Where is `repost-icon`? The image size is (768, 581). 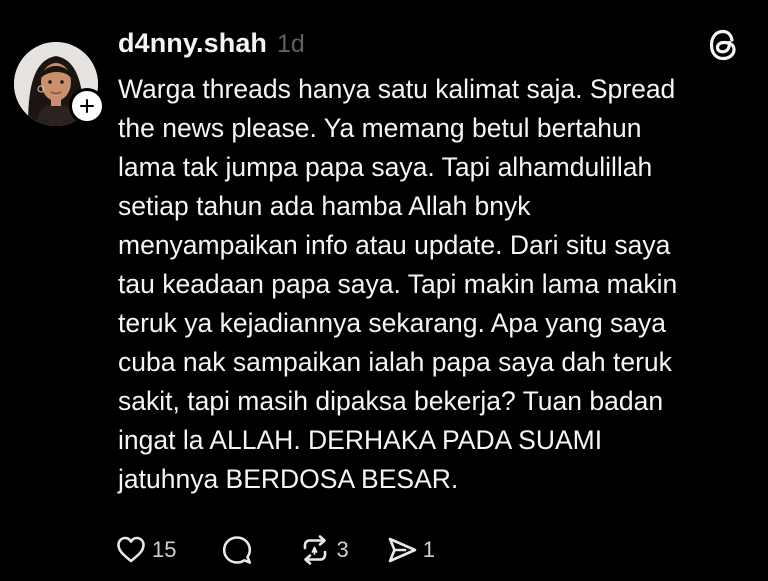 repost-icon is located at coordinates (315, 550).